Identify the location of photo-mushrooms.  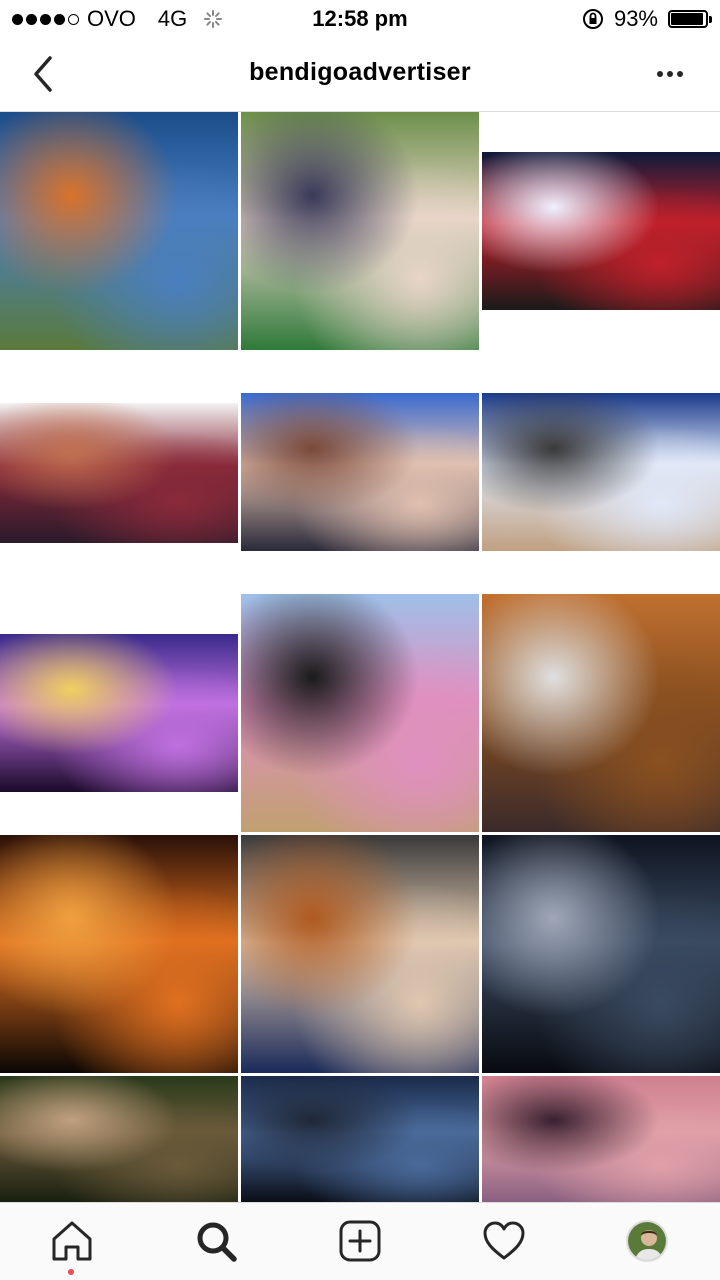
(119, 1139).